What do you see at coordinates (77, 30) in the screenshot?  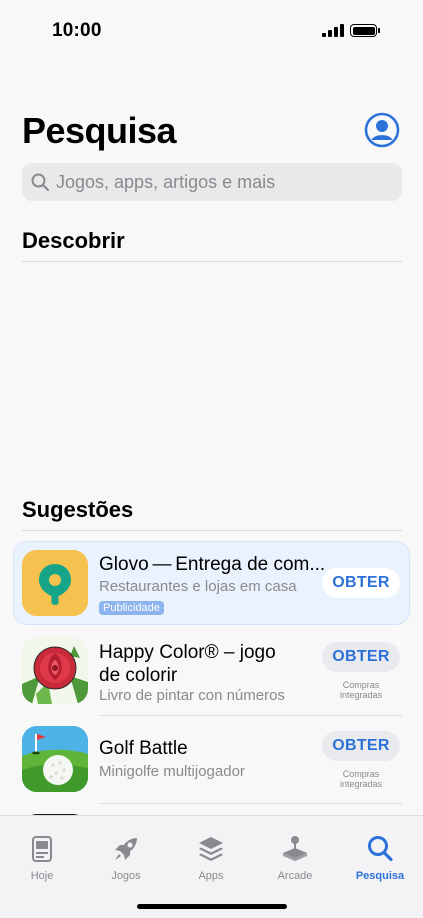 I see `status-time: 10:00` at bounding box center [77, 30].